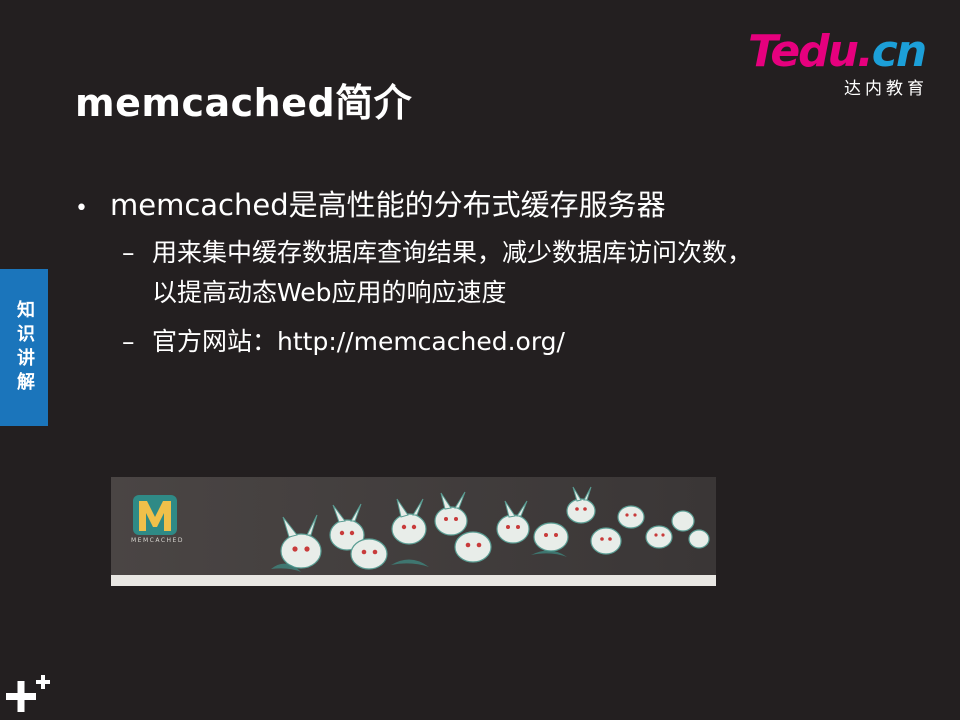 Image resolution: width=960 pixels, height=720 pixels. Describe the element at coordinates (244, 103) in the screenshot. I see `slide-title: memcached简介` at that location.